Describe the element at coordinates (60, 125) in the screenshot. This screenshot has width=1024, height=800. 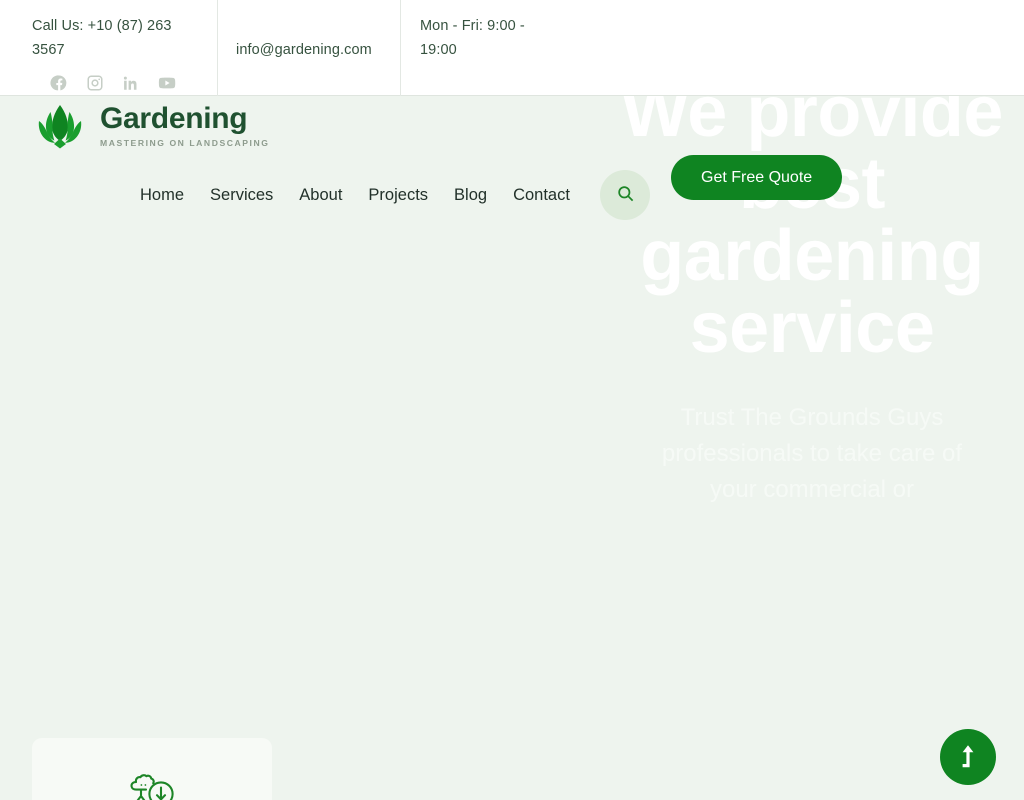
I see `lotus-flower-icon` at that location.